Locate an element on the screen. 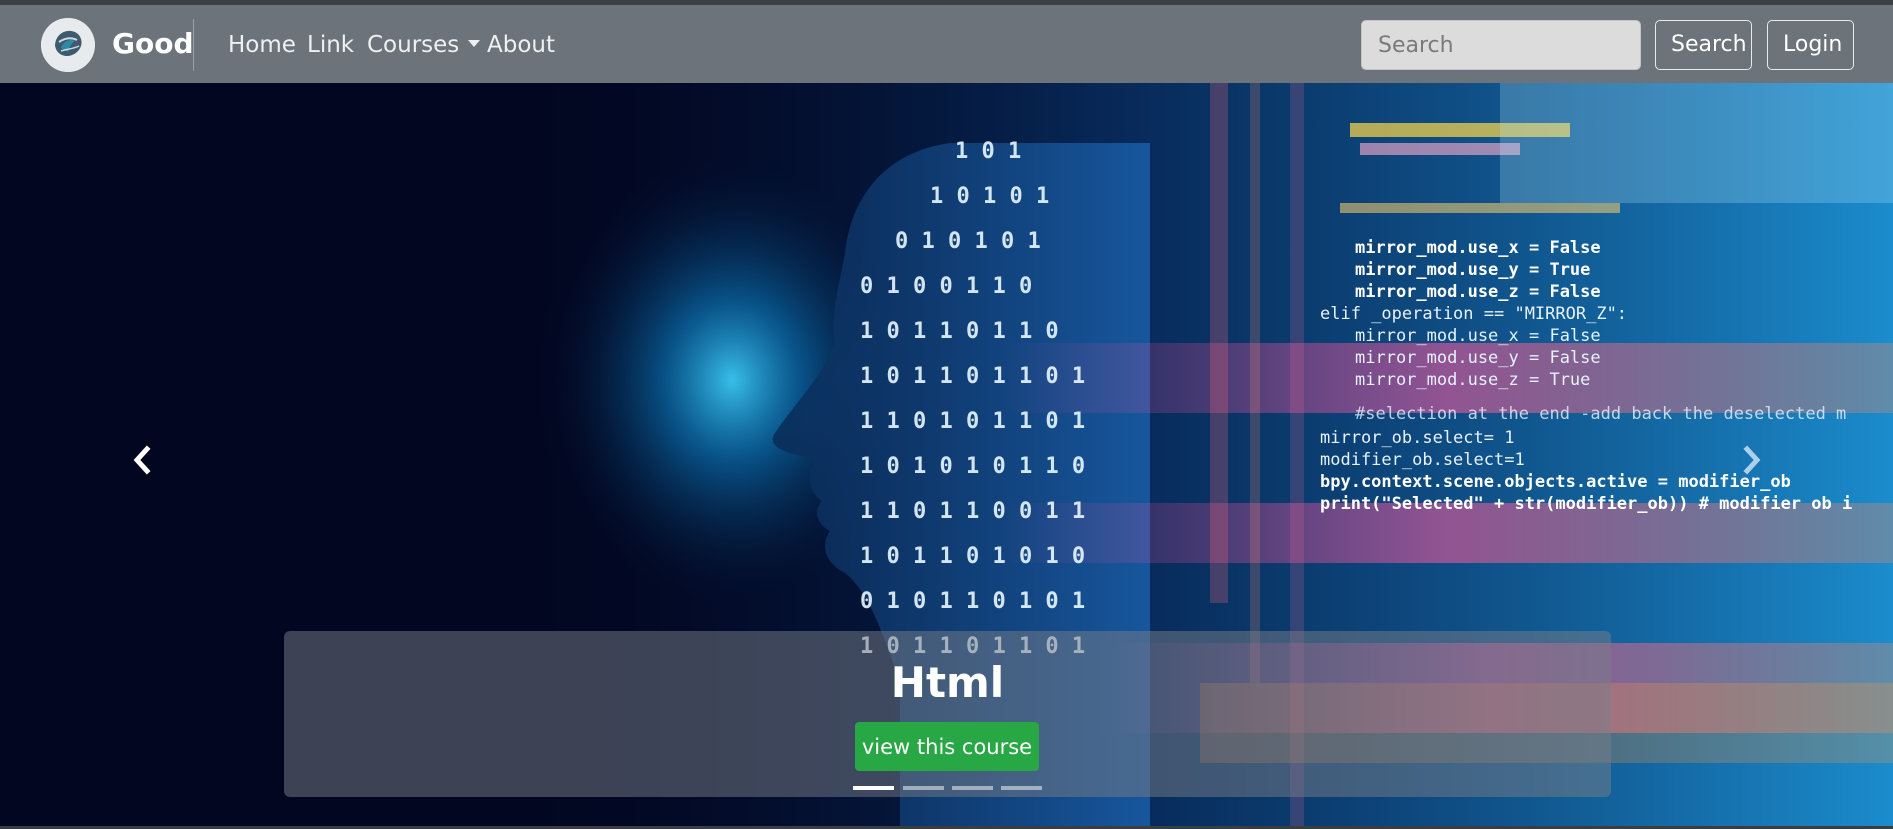 The image size is (1893, 829). nav-link-about: About is located at coordinates (521, 45).